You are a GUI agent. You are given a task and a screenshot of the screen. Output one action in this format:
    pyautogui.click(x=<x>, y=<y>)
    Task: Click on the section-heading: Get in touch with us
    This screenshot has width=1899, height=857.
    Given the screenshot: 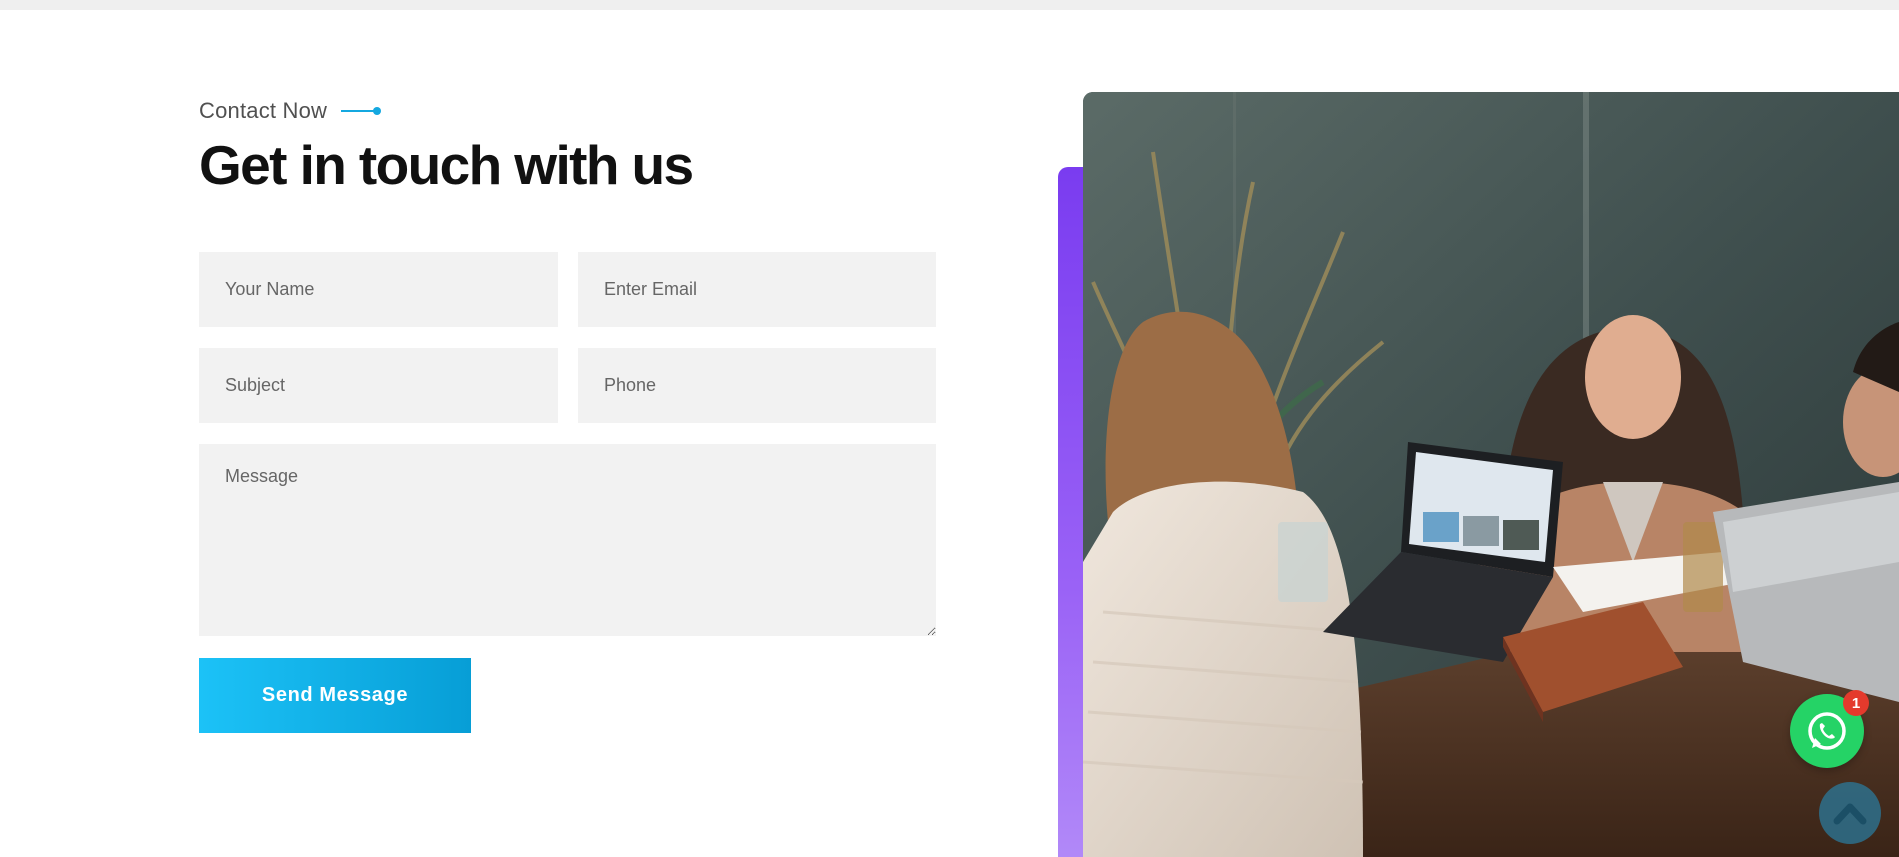 What is the action you would take?
    pyautogui.click(x=446, y=165)
    